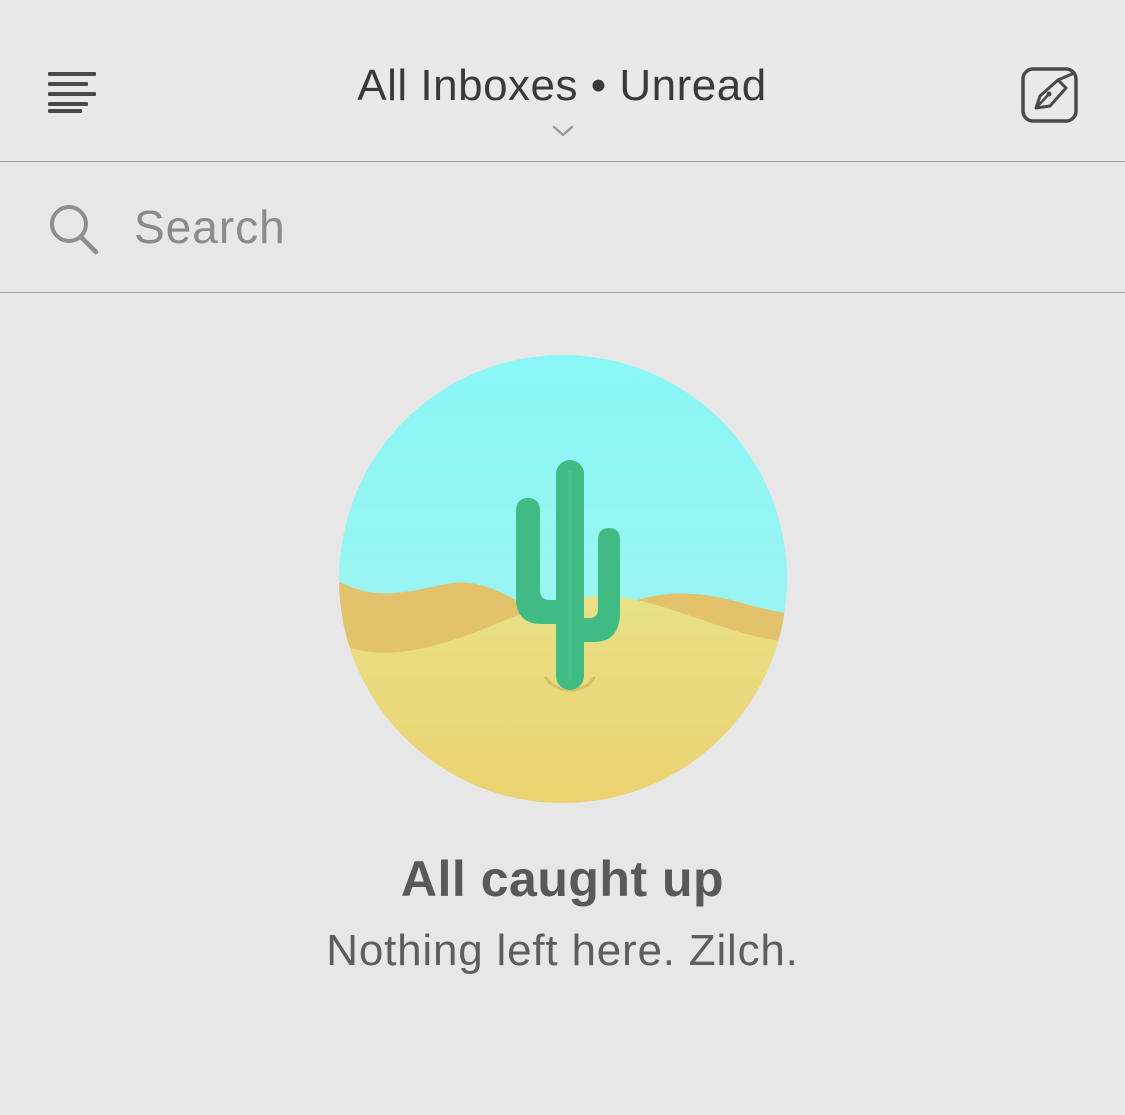 Image resolution: width=1125 pixels, height=1115 pixels. I want to click on page-title: All Inboxes • Unread, so click(562, 85).